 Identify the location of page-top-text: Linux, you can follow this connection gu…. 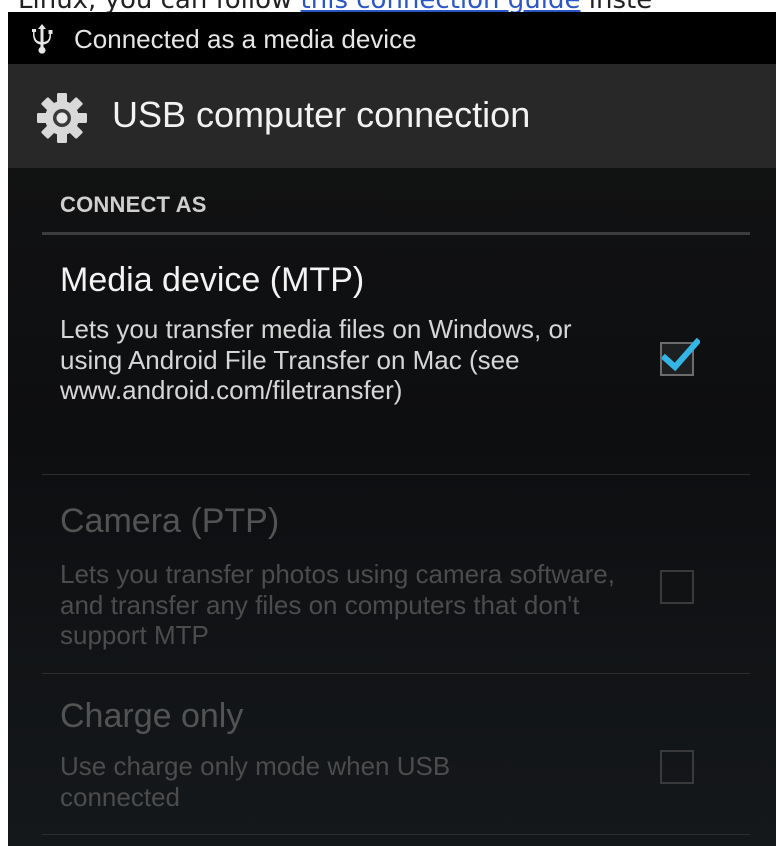
(335, 6).